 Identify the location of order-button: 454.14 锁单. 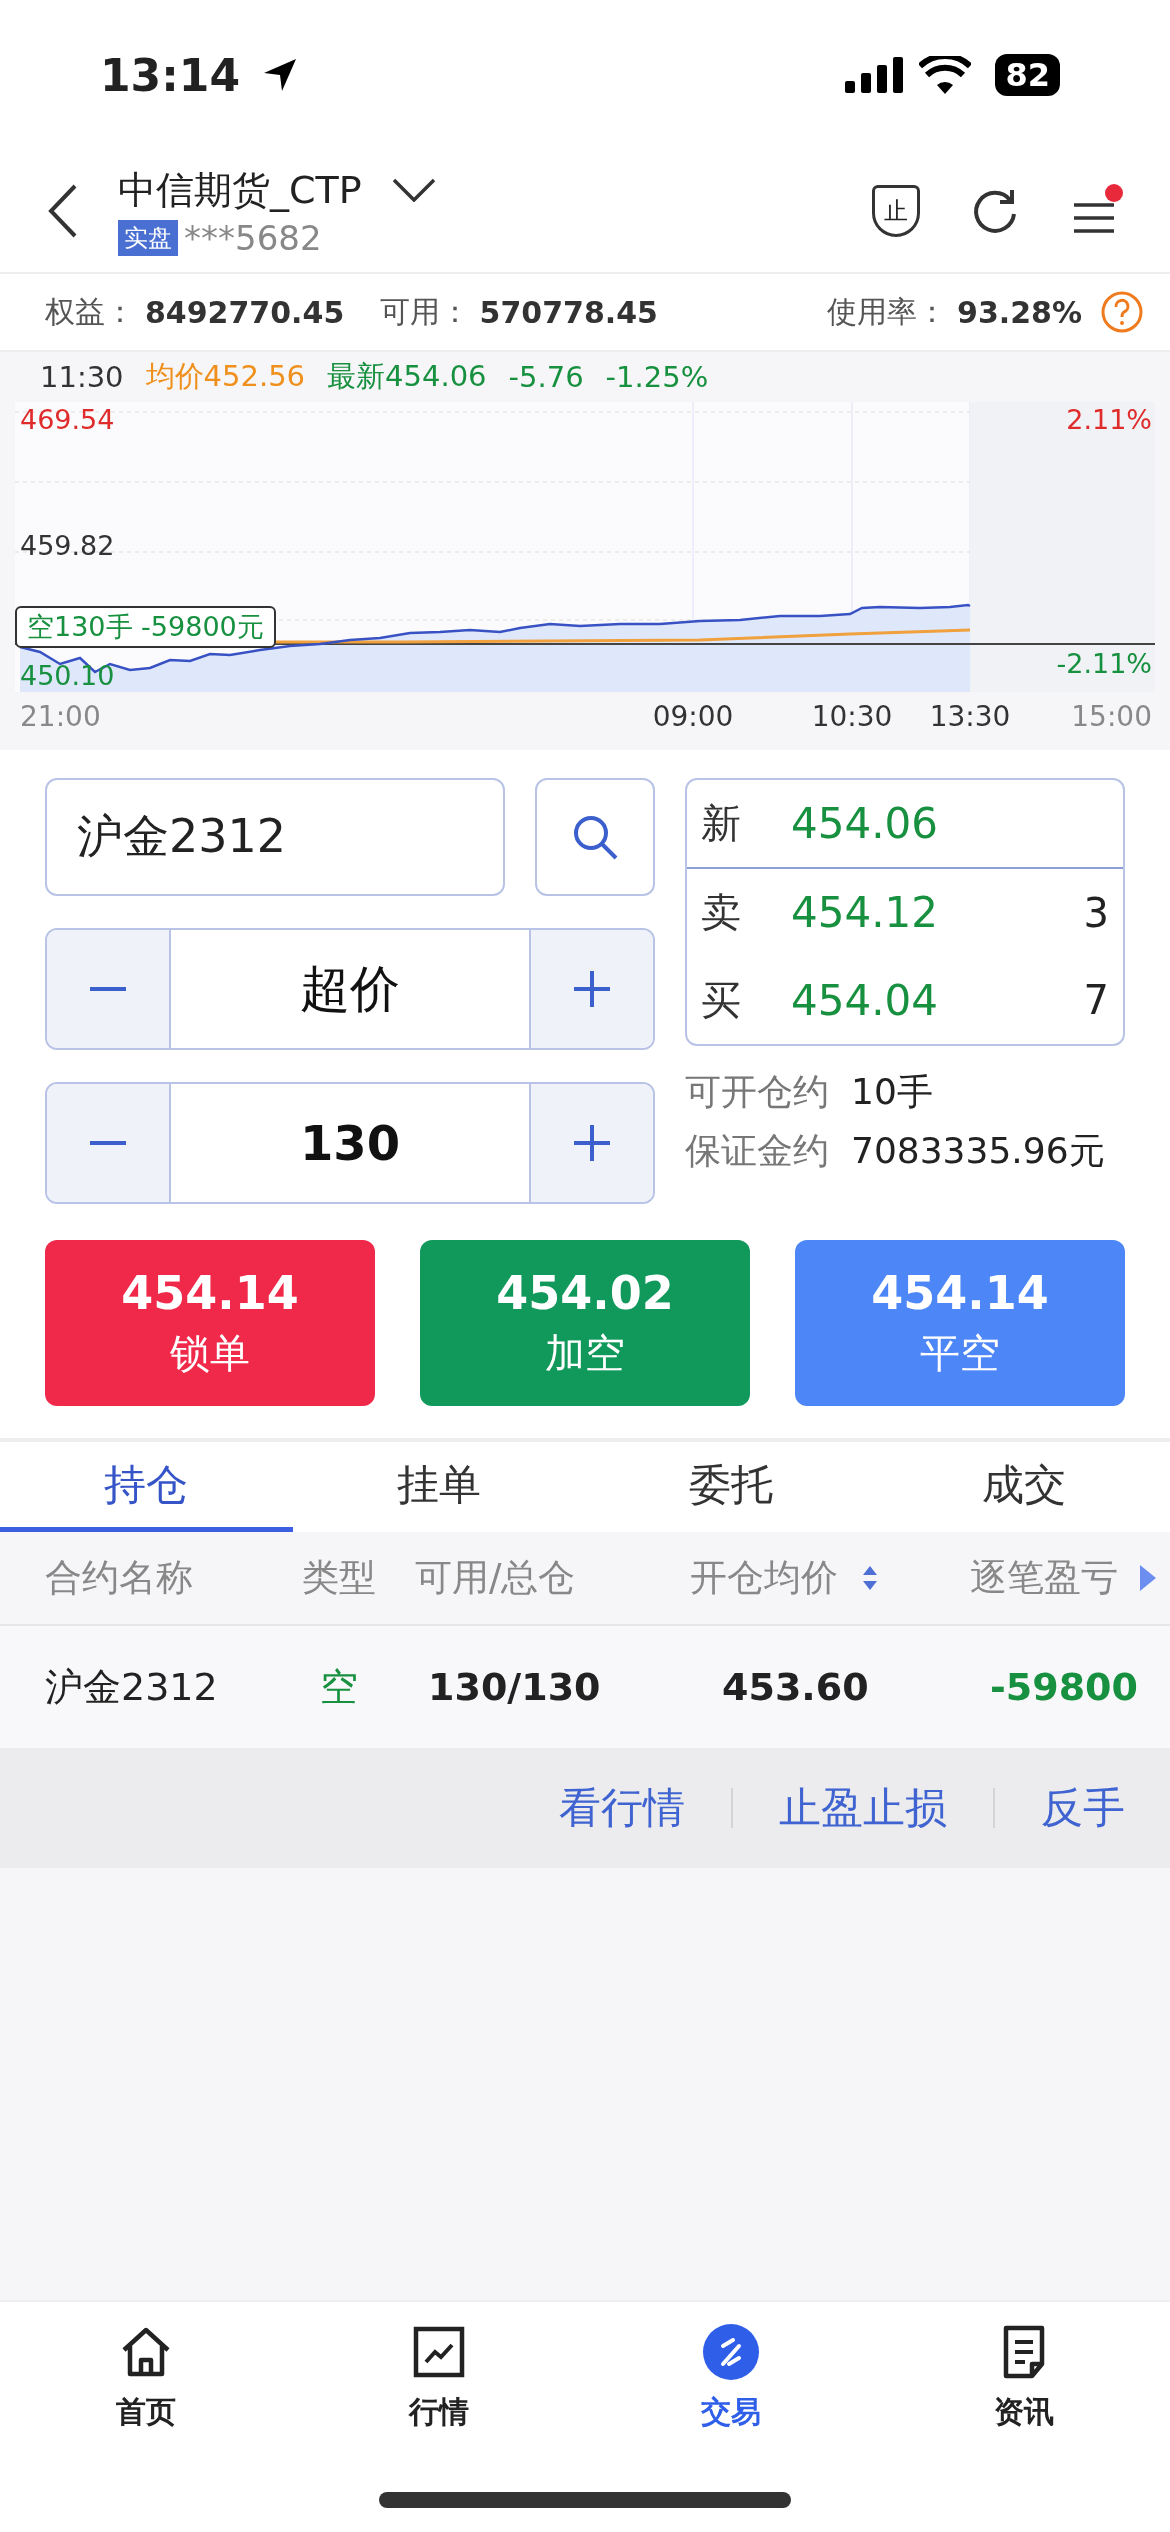
(210, 1323).